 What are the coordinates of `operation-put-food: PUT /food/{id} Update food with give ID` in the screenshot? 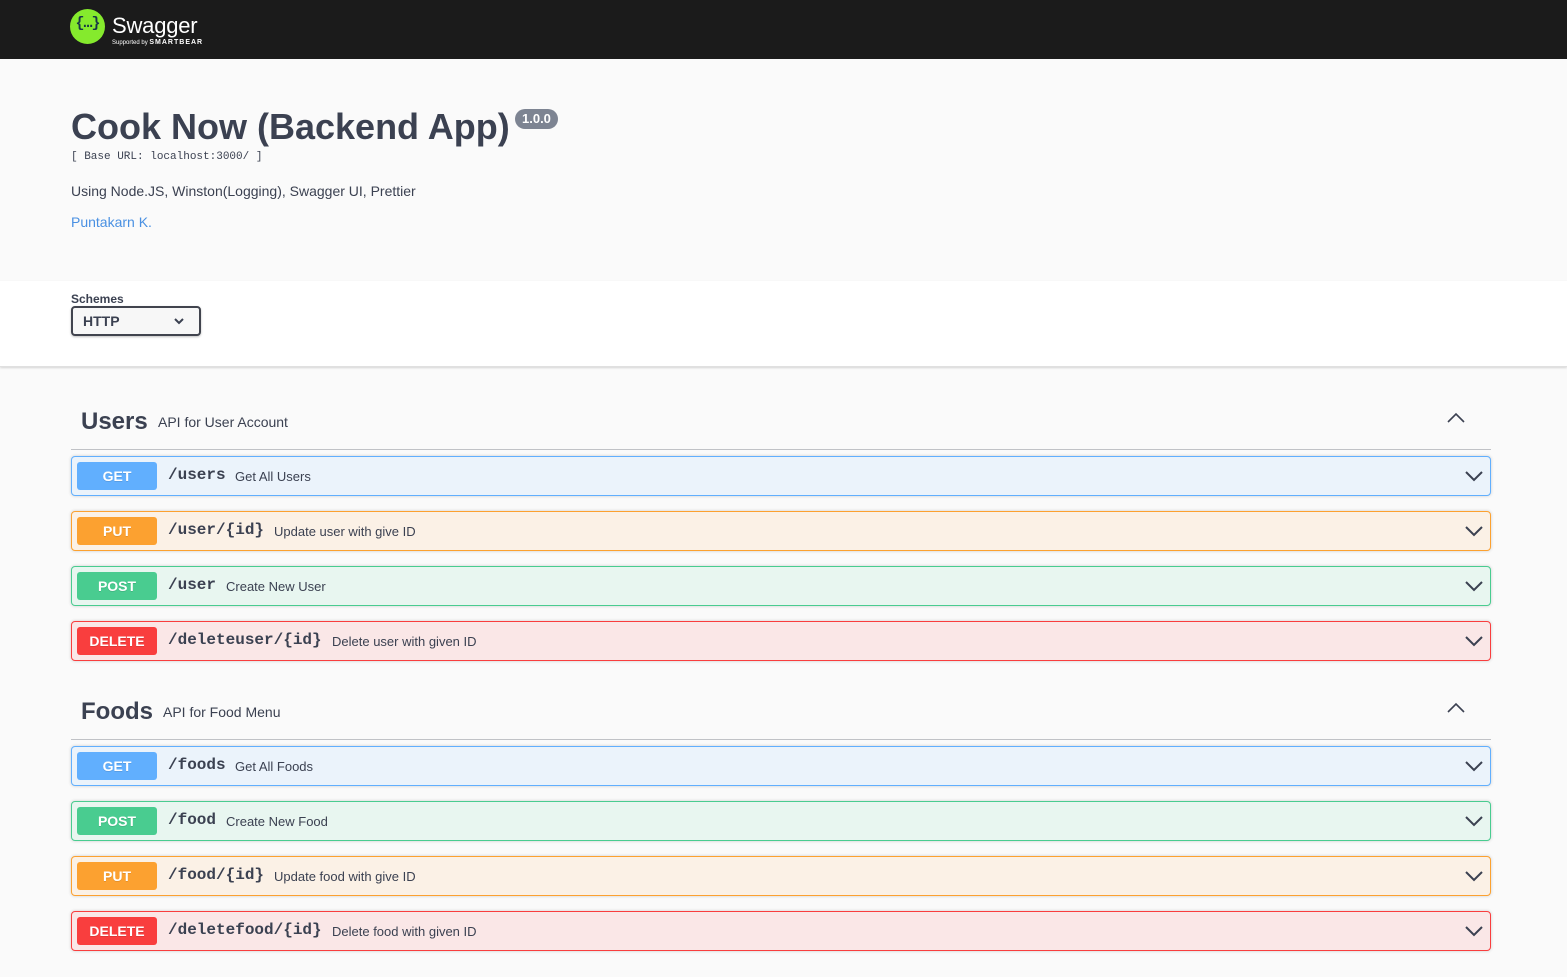 It's located at (781, 876).